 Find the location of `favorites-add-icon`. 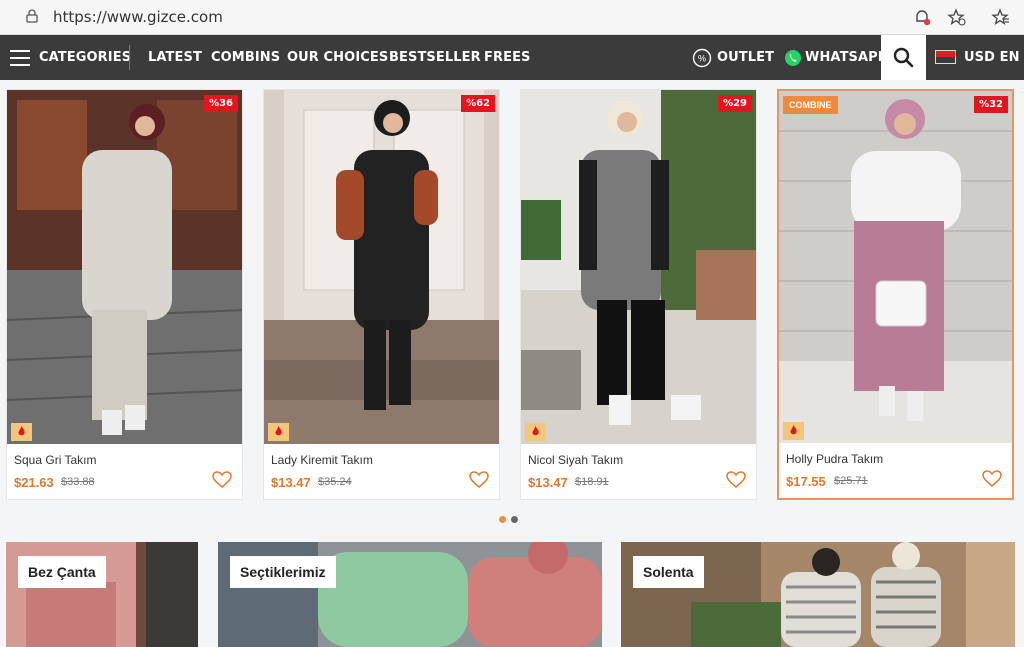

favorites-add-icon is located at coordinates (957, 17).